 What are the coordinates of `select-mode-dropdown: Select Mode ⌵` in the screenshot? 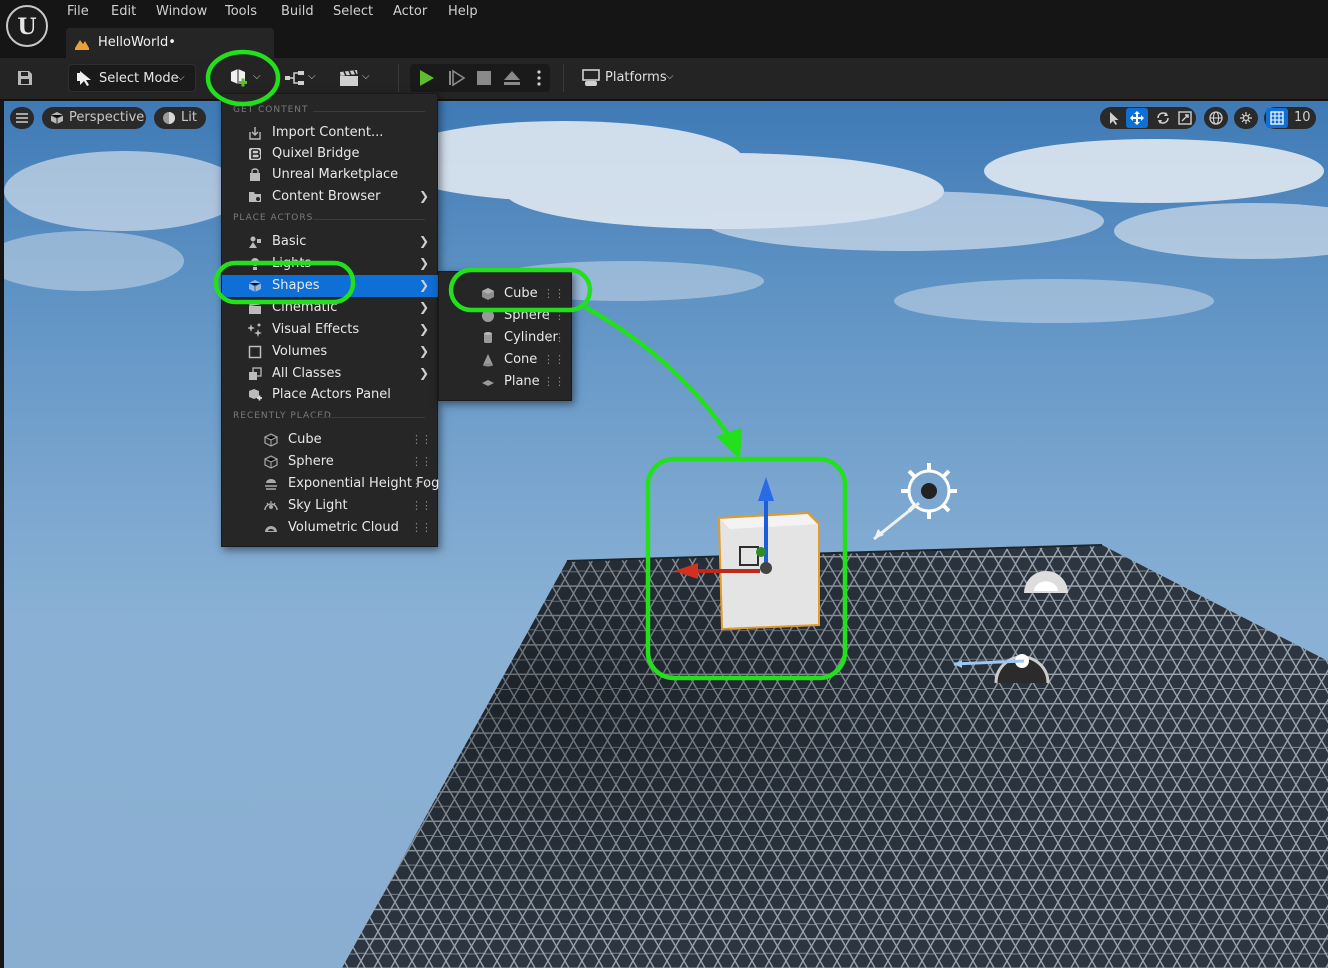 It's located at (132, 78).